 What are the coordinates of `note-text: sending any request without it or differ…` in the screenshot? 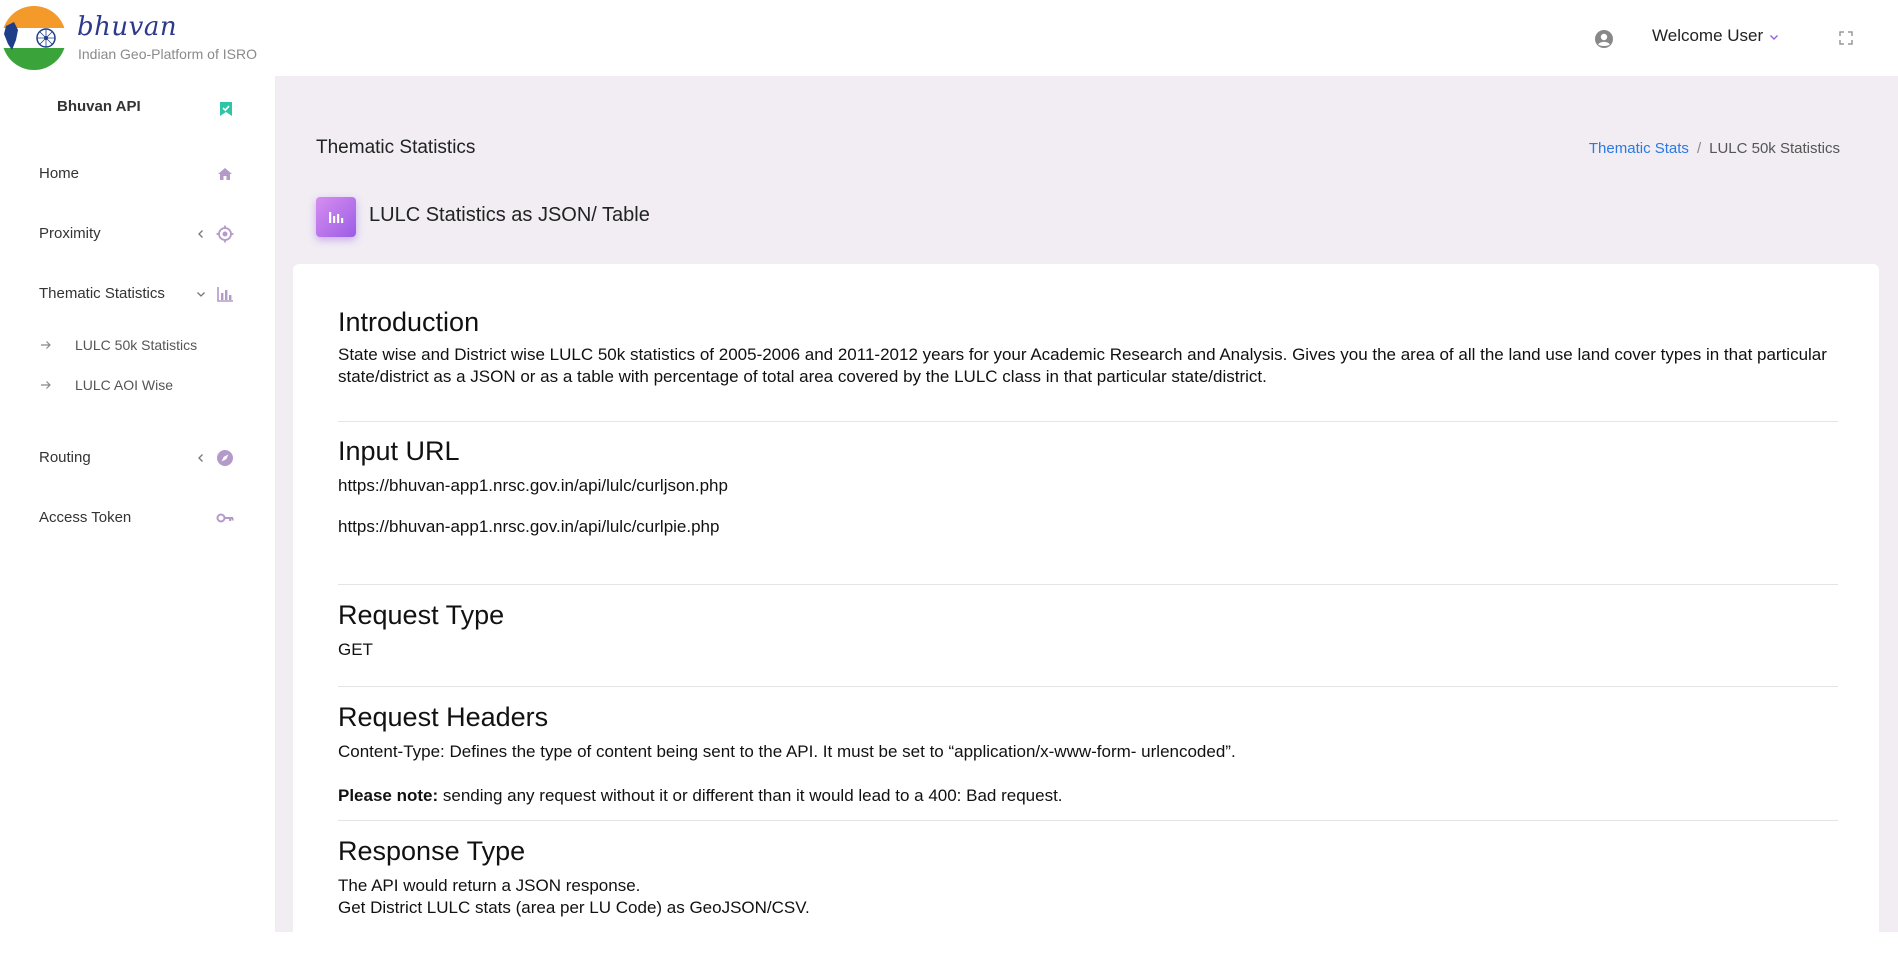 It's located at (750, 795).